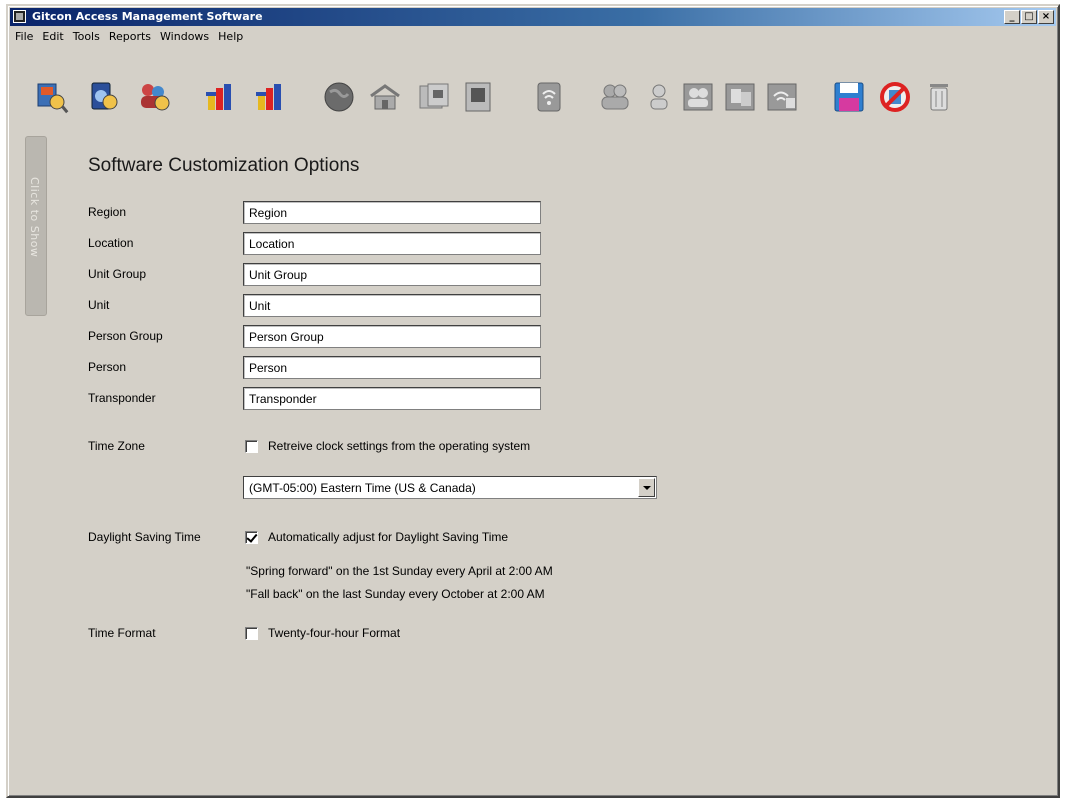 This screenshot has width=1076, height=810. What do you see at coordinates (392, 274) in the screenshot?
I see `unit-group-field: Unit Group` at bounding box center [392, 274].